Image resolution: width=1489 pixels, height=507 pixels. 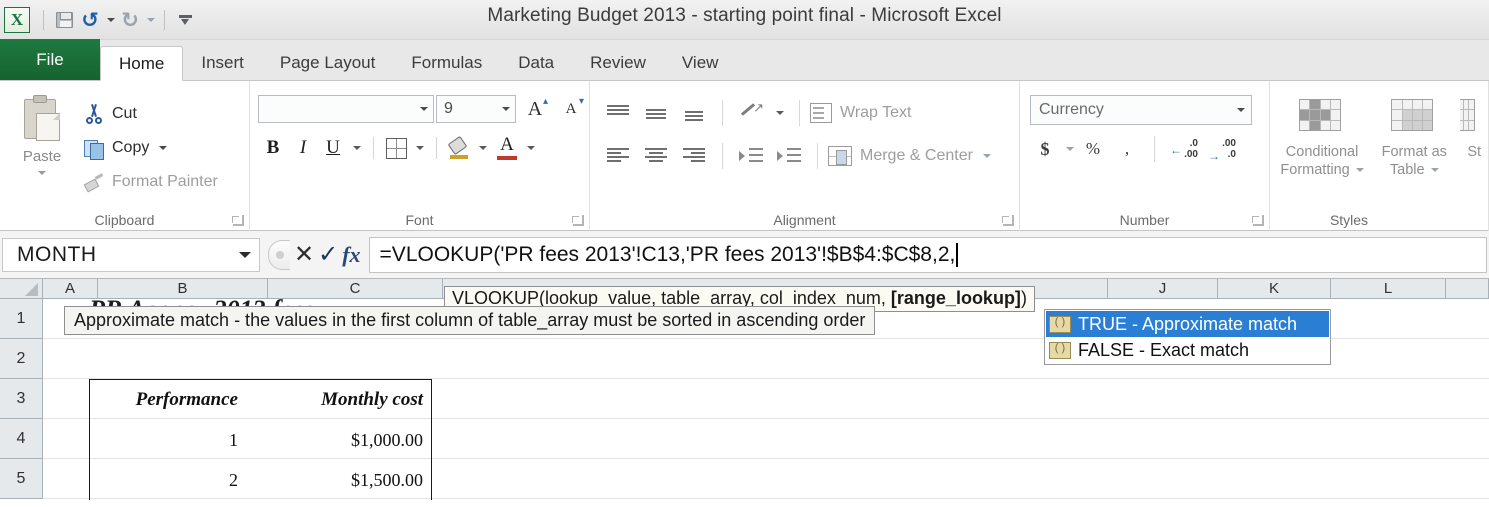 What do you see at coordinates (260, 480) in the screenshot?
I see `table-row: 2 $1,500.00` at bounding box center [260, 480].